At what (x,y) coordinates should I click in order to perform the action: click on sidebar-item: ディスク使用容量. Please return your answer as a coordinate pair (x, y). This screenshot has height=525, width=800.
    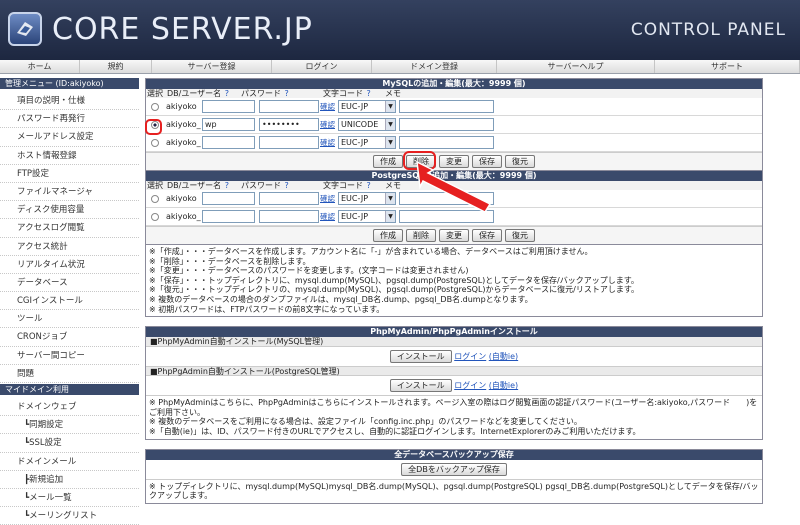
    Looking at the image, I should click on (69, 210).